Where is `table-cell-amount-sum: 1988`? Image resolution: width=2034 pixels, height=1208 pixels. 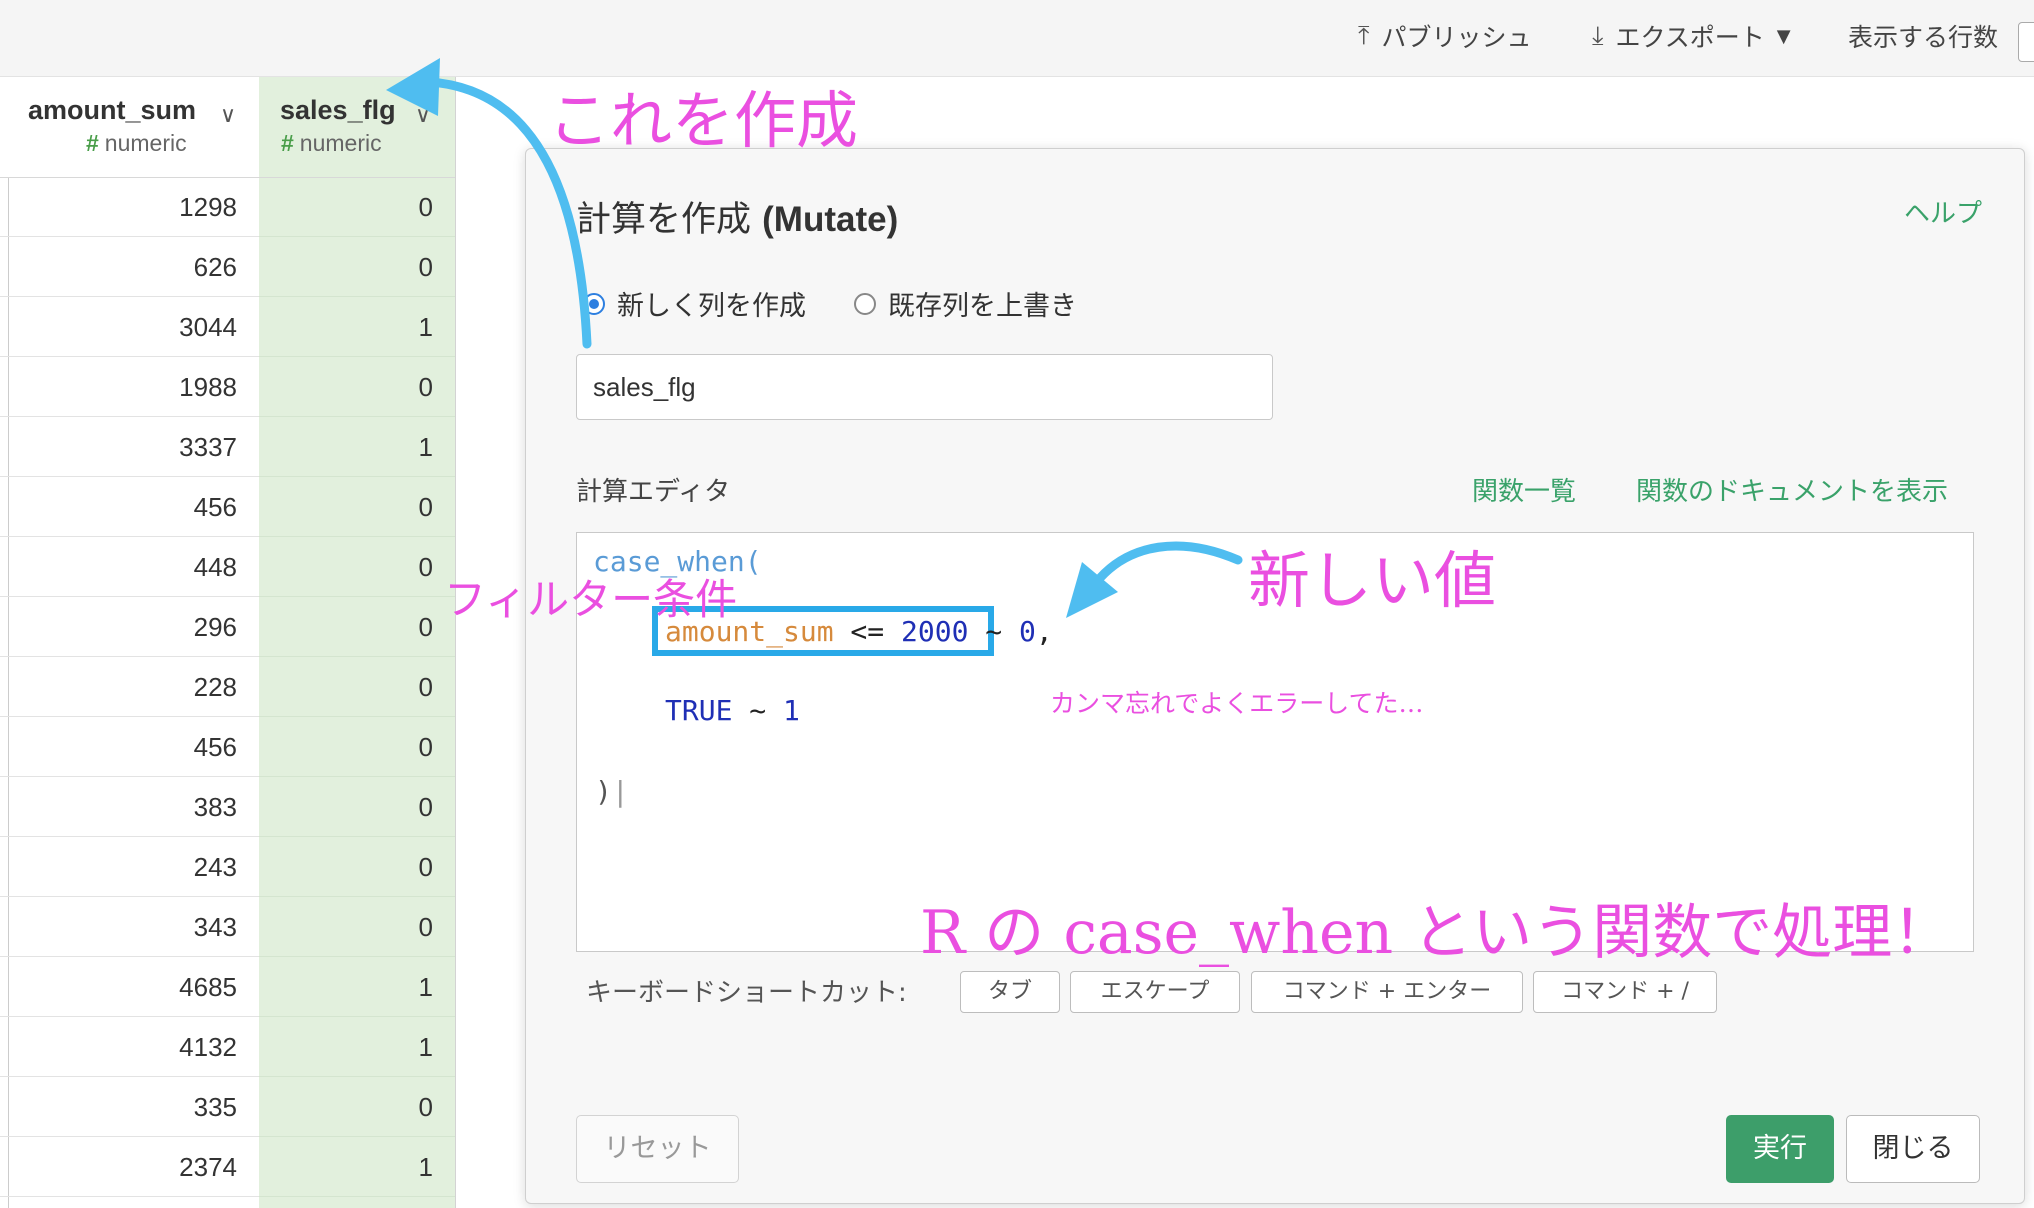 table-cell-amount-sum: 1988 is located at coordinates (129, 387).